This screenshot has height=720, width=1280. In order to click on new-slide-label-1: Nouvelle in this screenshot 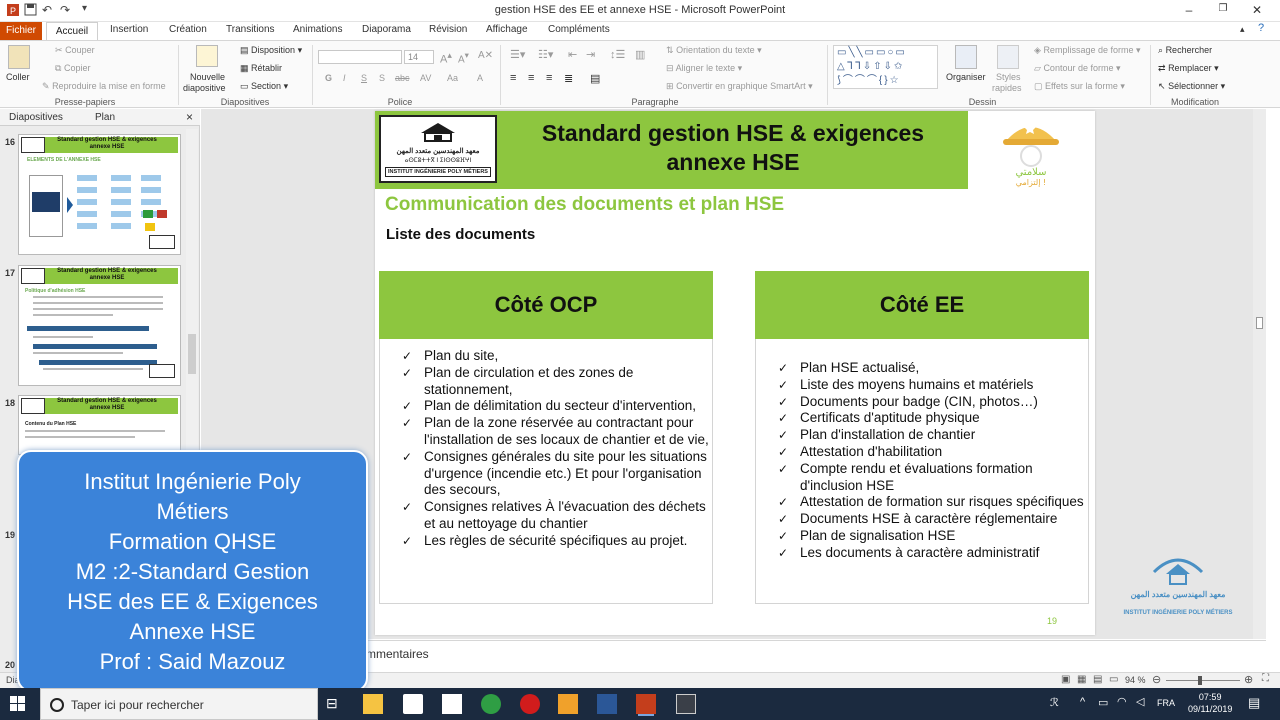, I will do `click(207, 77)`.